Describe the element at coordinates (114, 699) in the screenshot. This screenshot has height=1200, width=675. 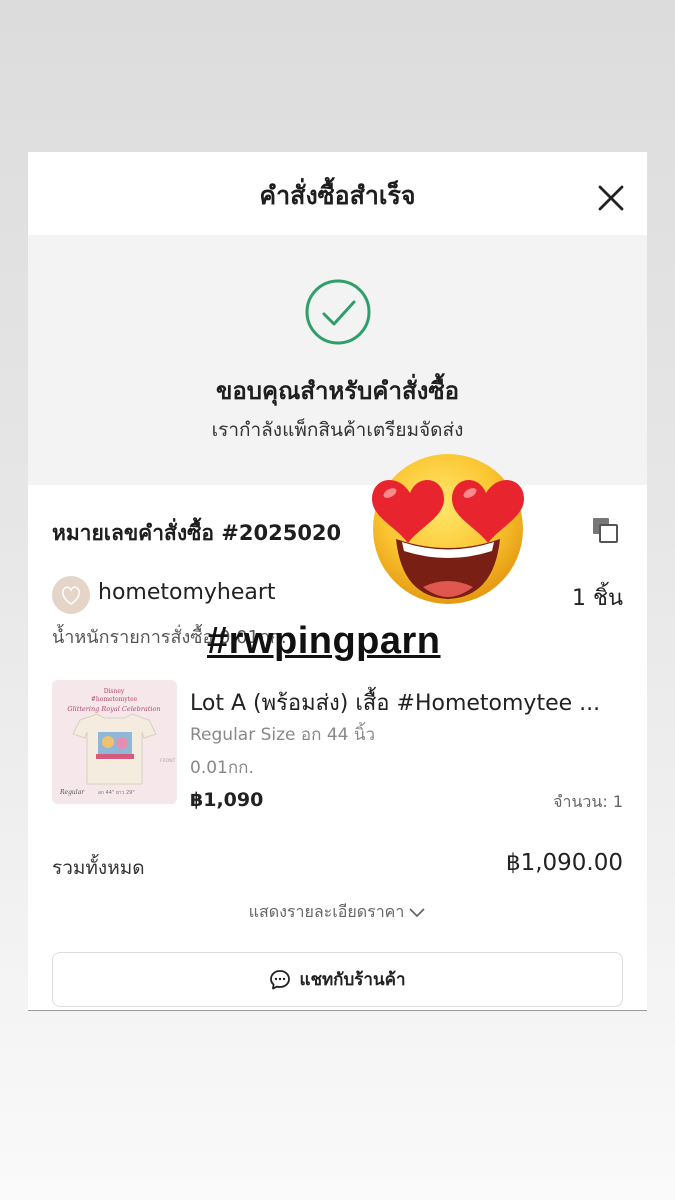
I see `product-image-collection: #hometomytee` at that location.